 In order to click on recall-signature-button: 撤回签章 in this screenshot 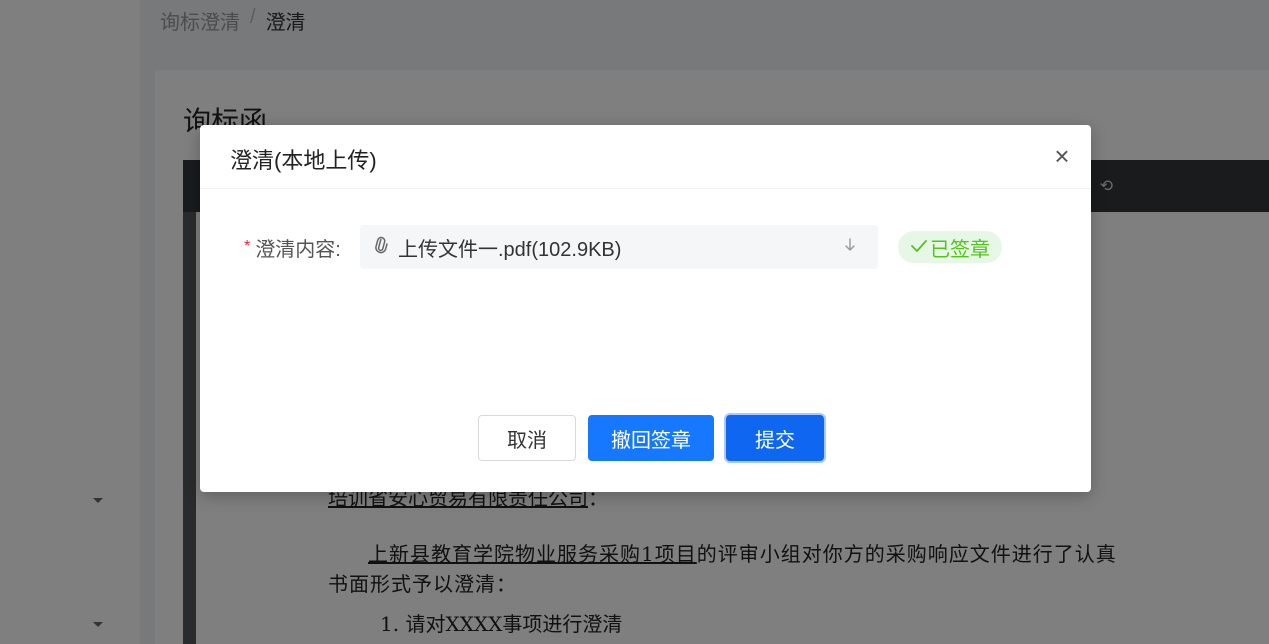, I will do `click(651, 438)`.